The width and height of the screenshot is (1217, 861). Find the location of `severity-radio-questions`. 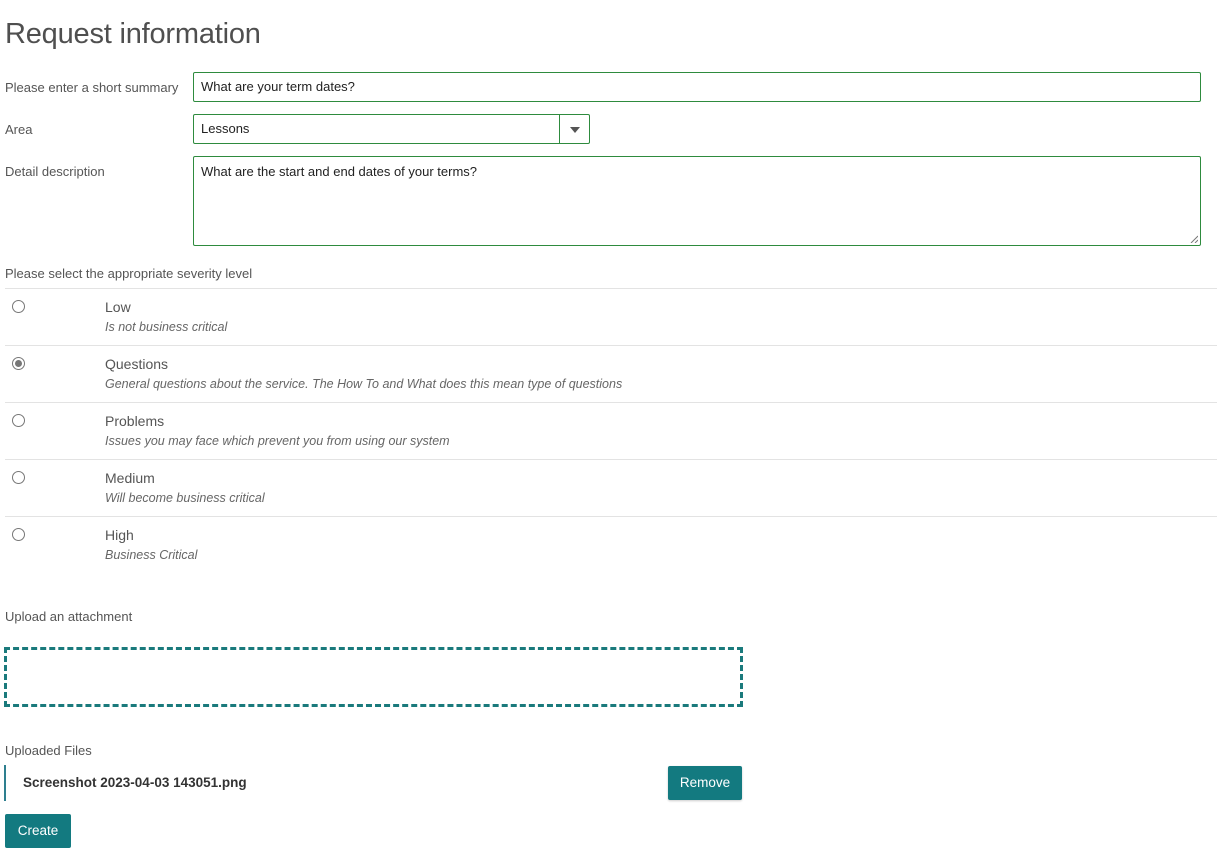

severity-radio-questions is located at coordinates (18, 363).